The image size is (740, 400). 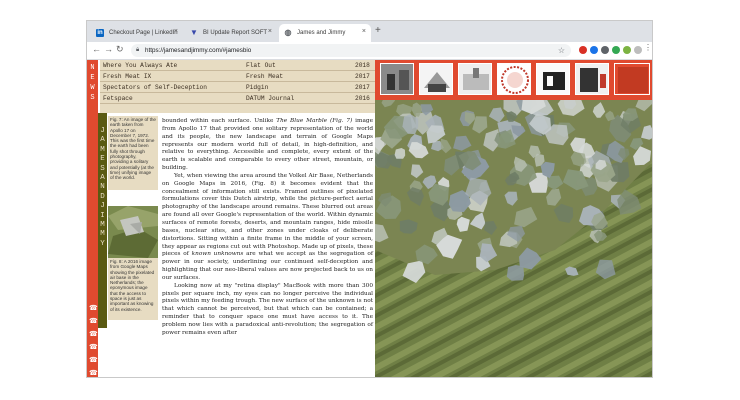 I want to click on tab-label: BI Update Report SOFT, so click(x=235, y=33).